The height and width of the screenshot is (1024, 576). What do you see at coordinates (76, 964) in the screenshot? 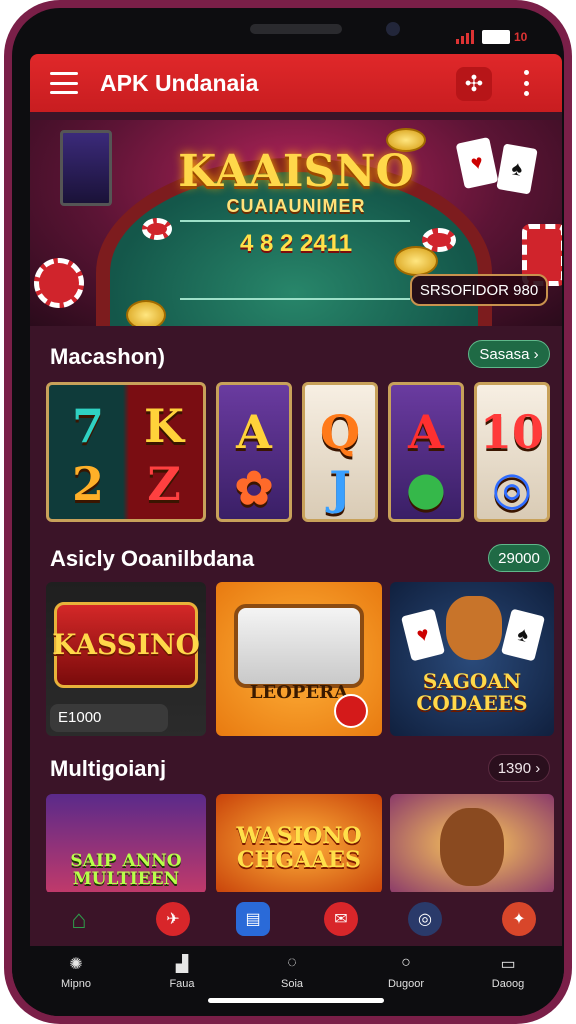
I see `controller-icon: ✺` at bounding box center [76, 964].